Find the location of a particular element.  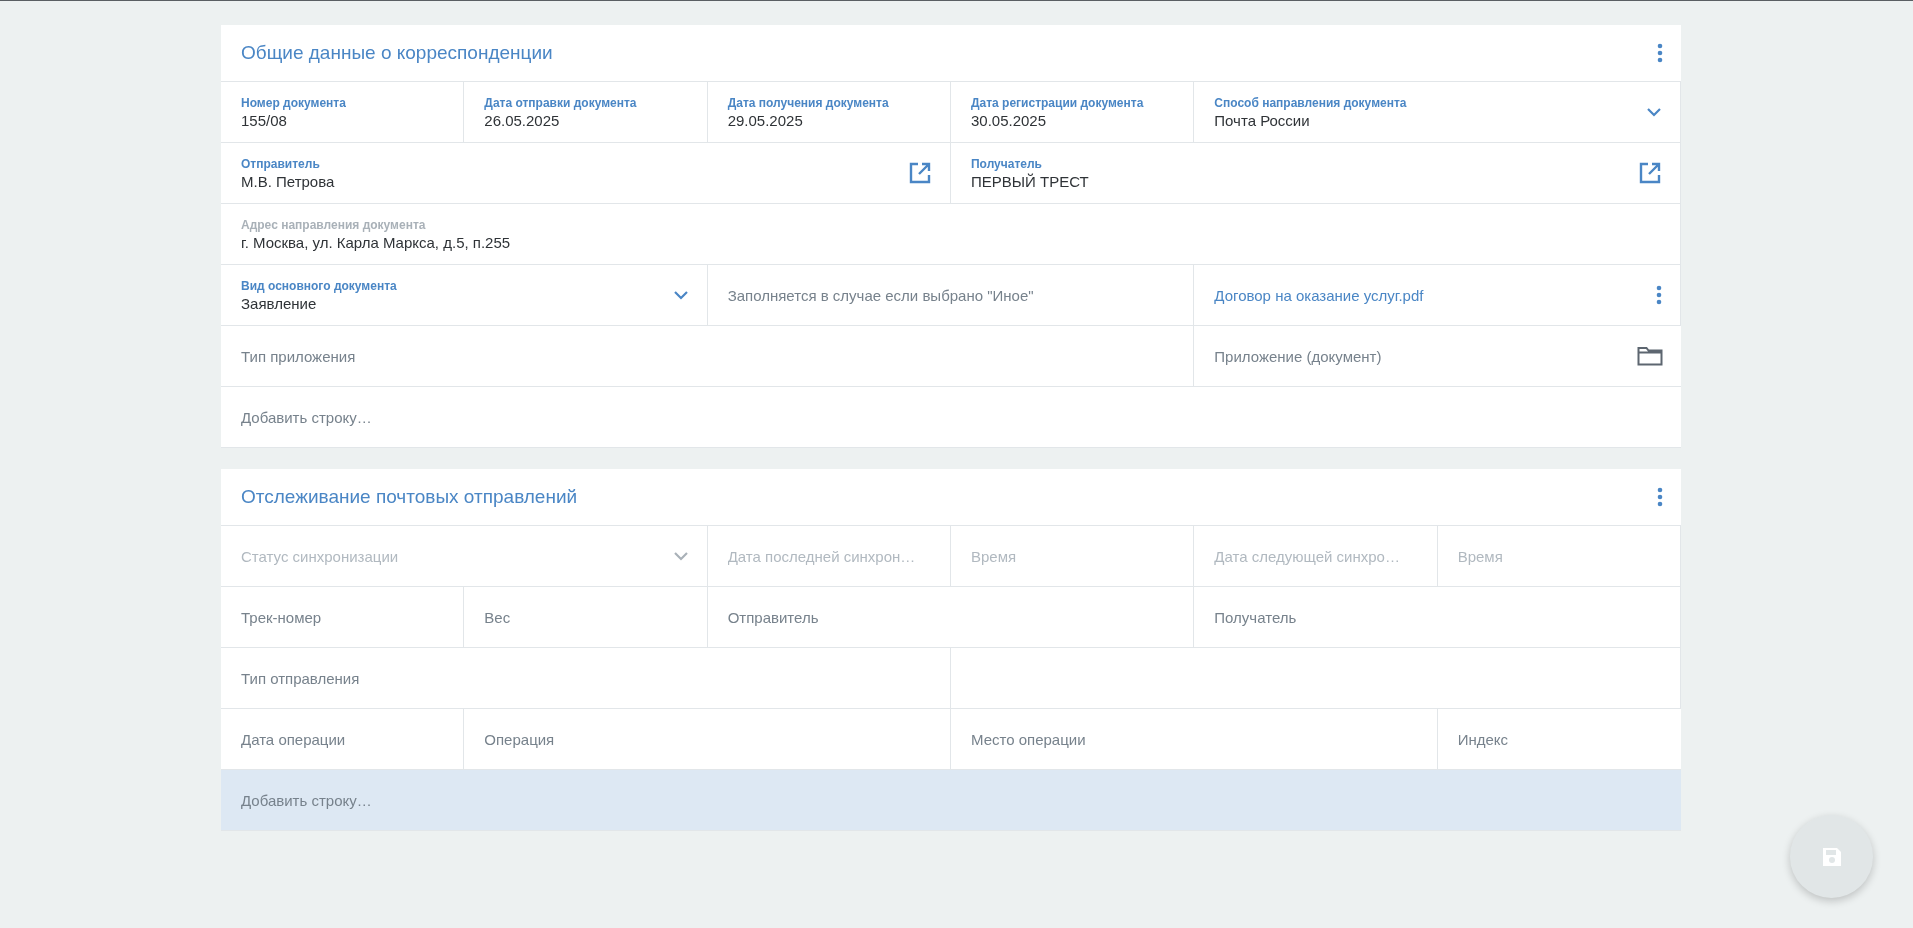

input-field: Трек-номер is located at coordinates (343, 617).